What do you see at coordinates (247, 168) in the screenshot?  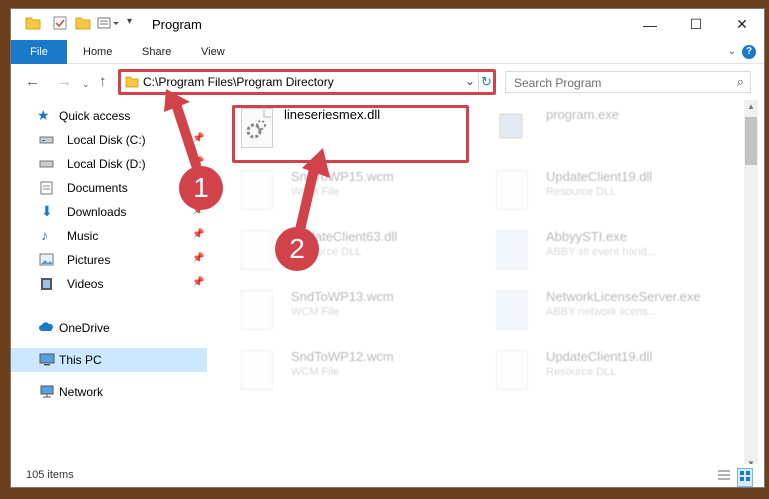 I see `annotation-arrows` at bounding box center [247, 168].